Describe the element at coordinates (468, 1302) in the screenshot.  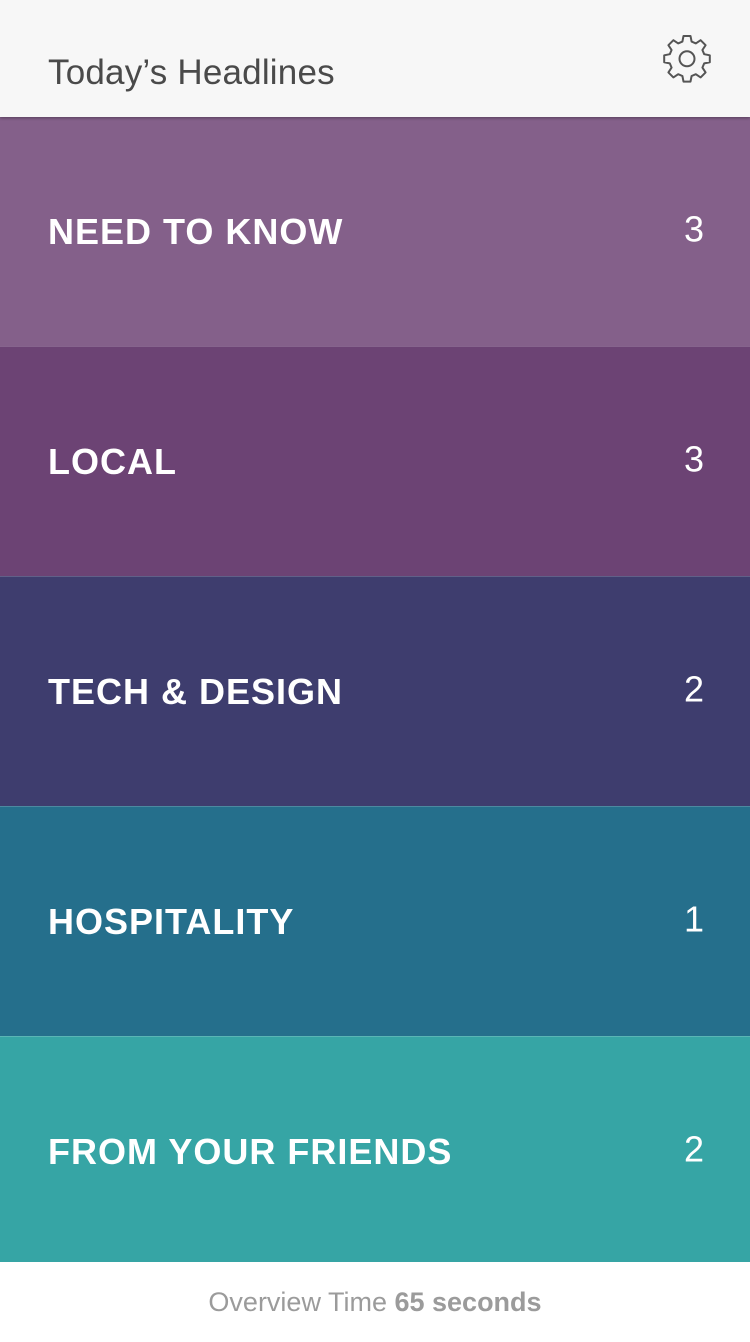
I see `overview-time-value: 65 seconds` at that location.